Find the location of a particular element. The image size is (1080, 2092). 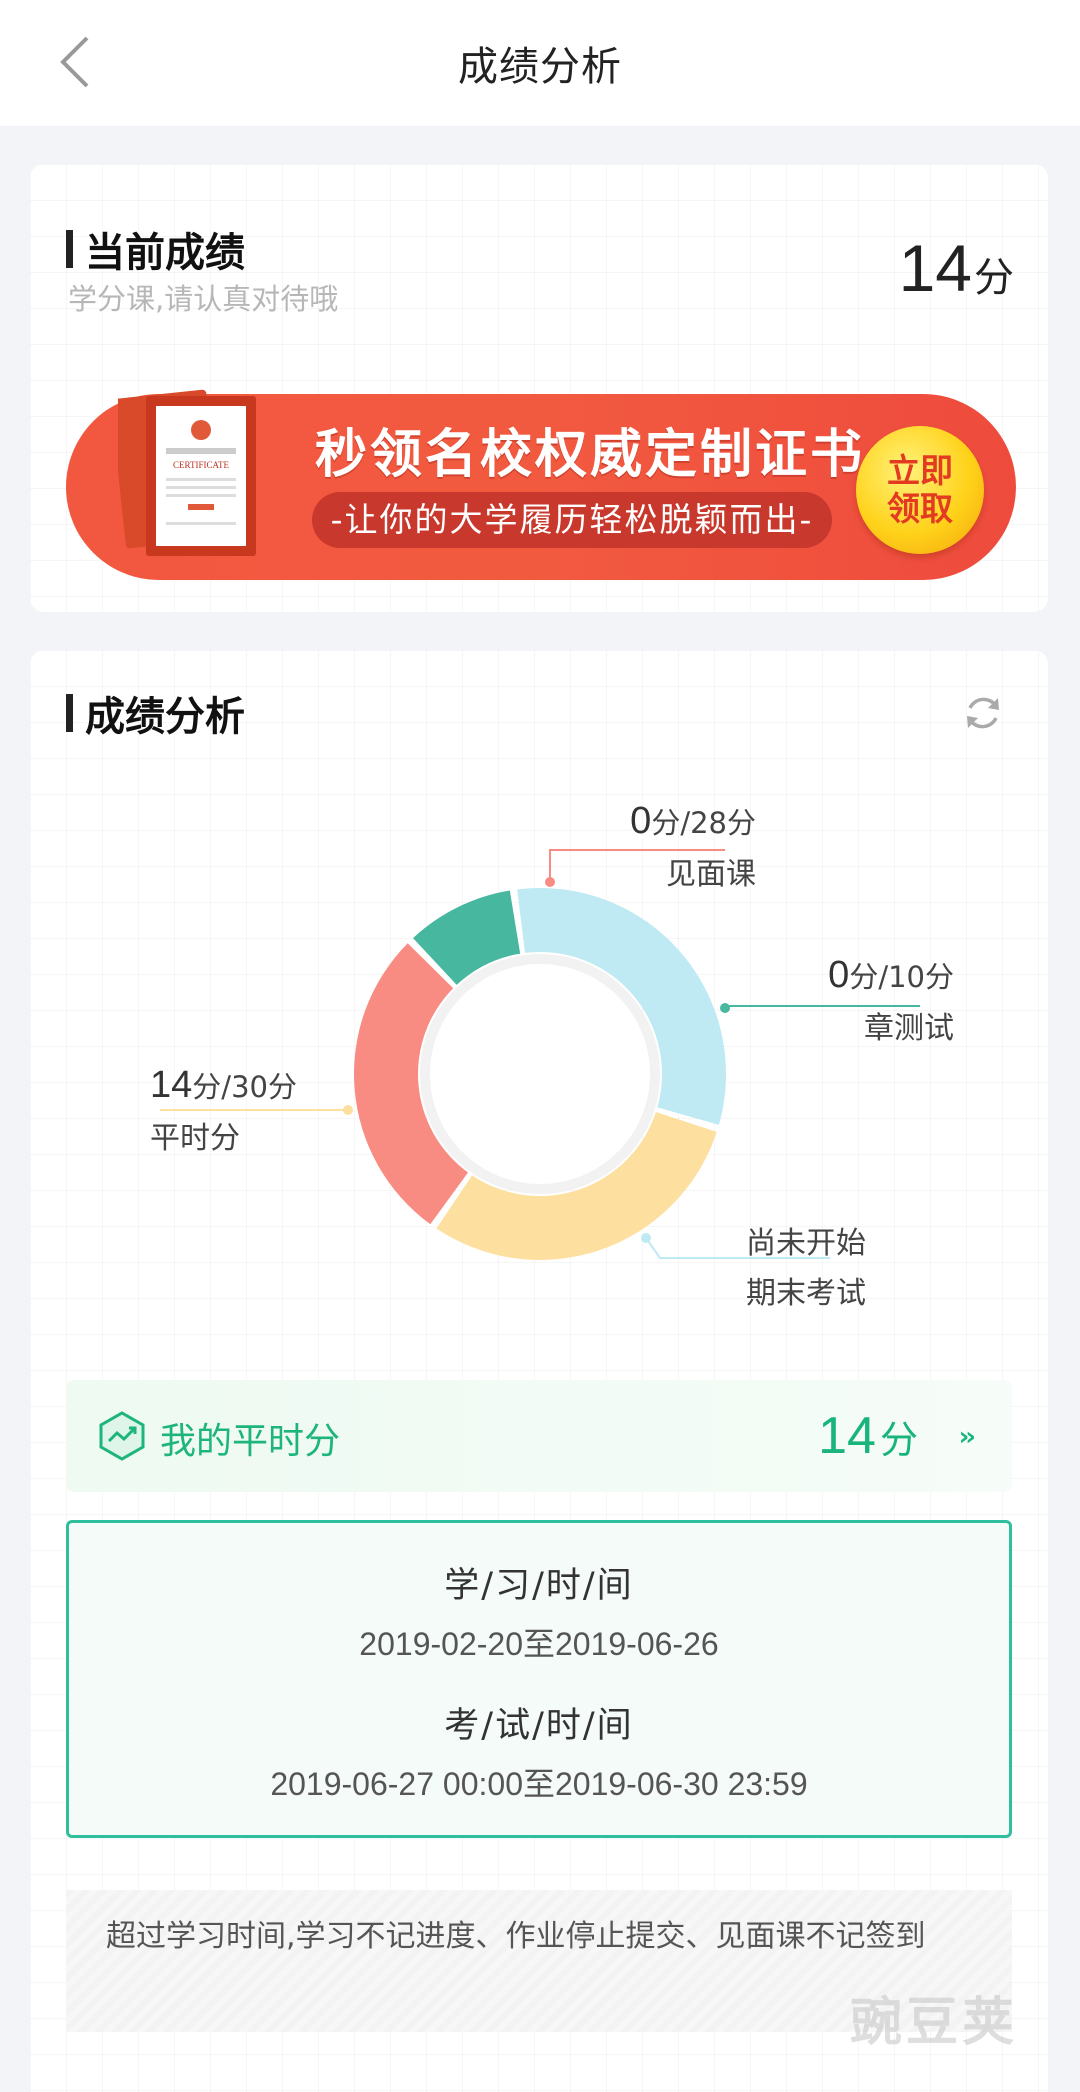

meeting-score: 0 is located at coordinates (641, 821).